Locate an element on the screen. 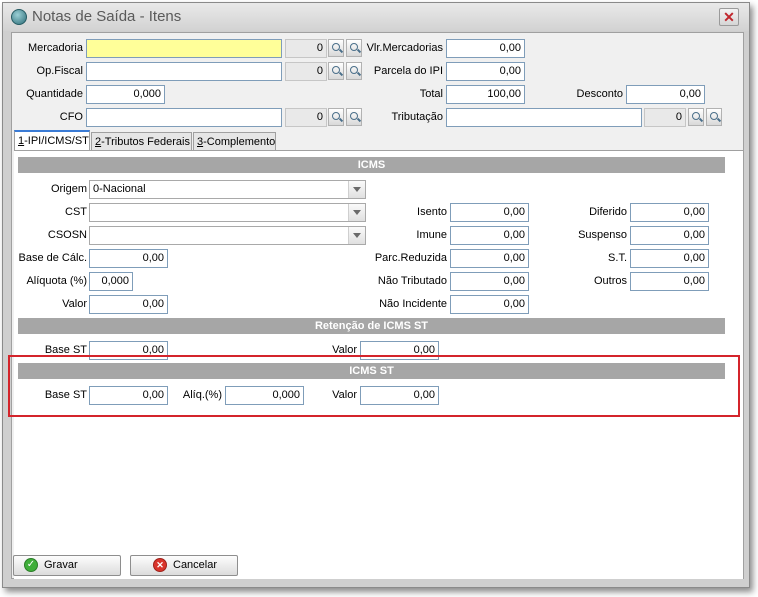 The width and height of the screenshot is (758, 597). outros-label: Outros is located at coordinates (610, 281).